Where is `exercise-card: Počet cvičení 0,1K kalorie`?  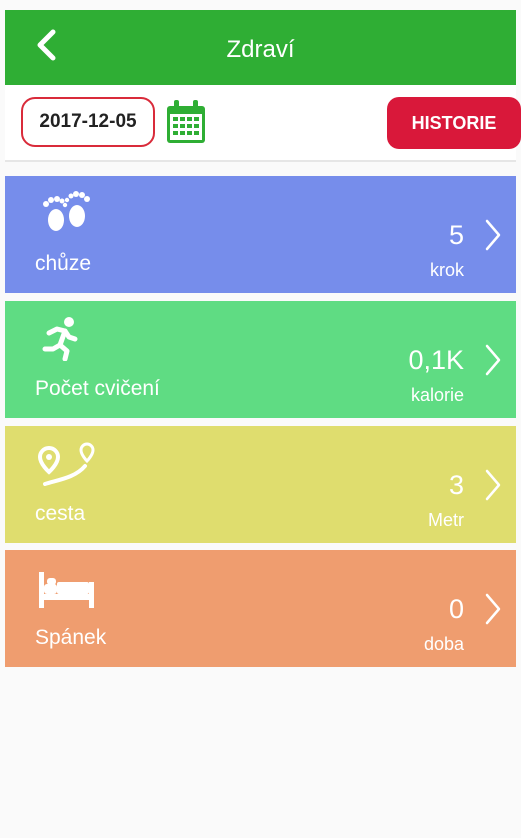 exercise-card: Počet cvičení 0,1K kalorie is located at coordinates (260, 359).